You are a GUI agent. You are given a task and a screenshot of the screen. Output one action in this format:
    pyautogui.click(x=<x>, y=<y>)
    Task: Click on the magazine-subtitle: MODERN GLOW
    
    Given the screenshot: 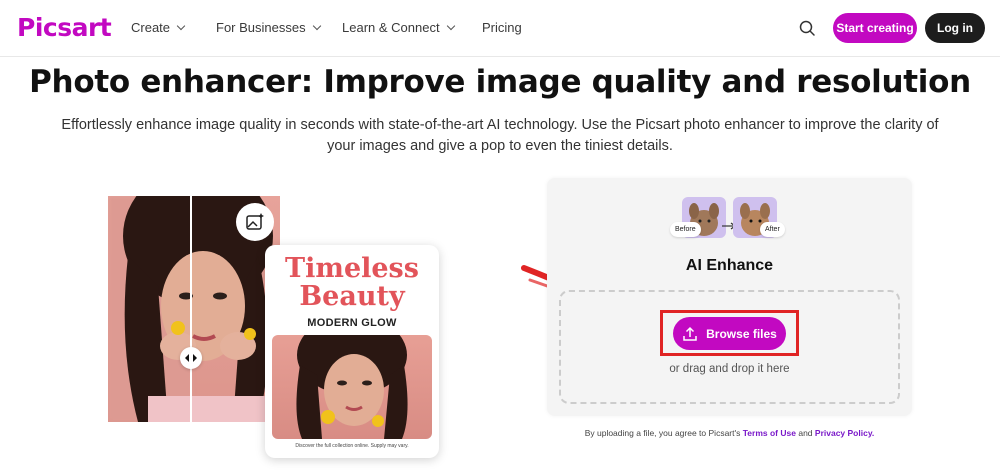 What is the action you would take?
    pyautogui.click(x=352, y=323)
    